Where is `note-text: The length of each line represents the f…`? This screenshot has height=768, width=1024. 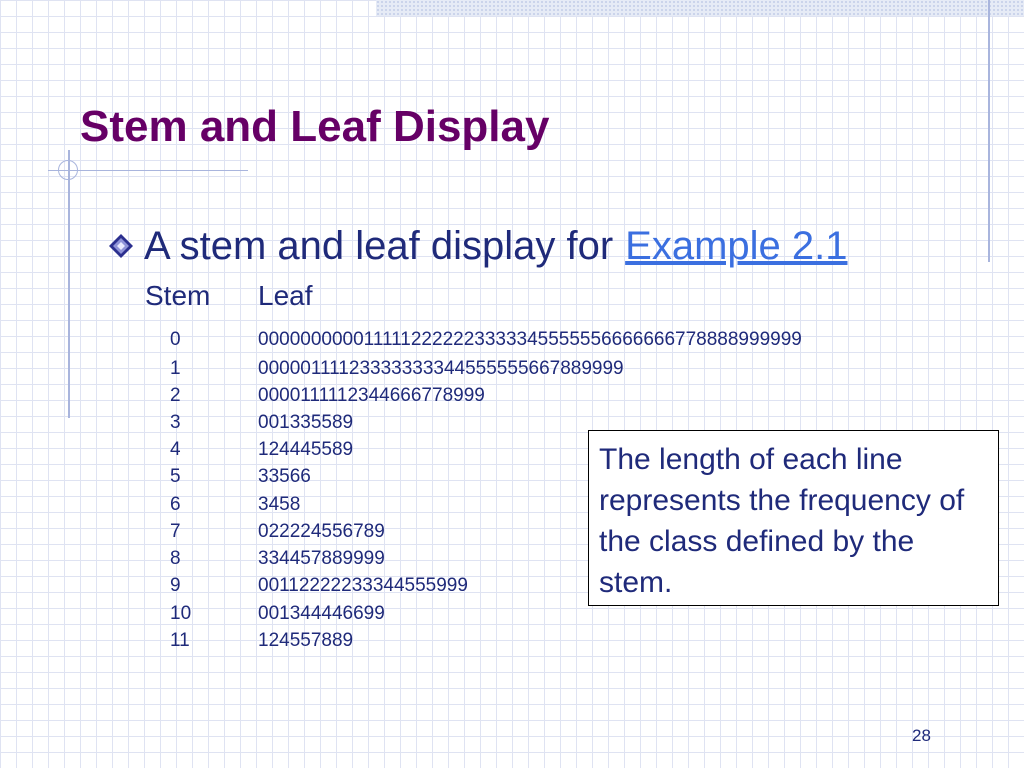
note-text: The length of each line represents the f… is located at coordinates (782, 521).